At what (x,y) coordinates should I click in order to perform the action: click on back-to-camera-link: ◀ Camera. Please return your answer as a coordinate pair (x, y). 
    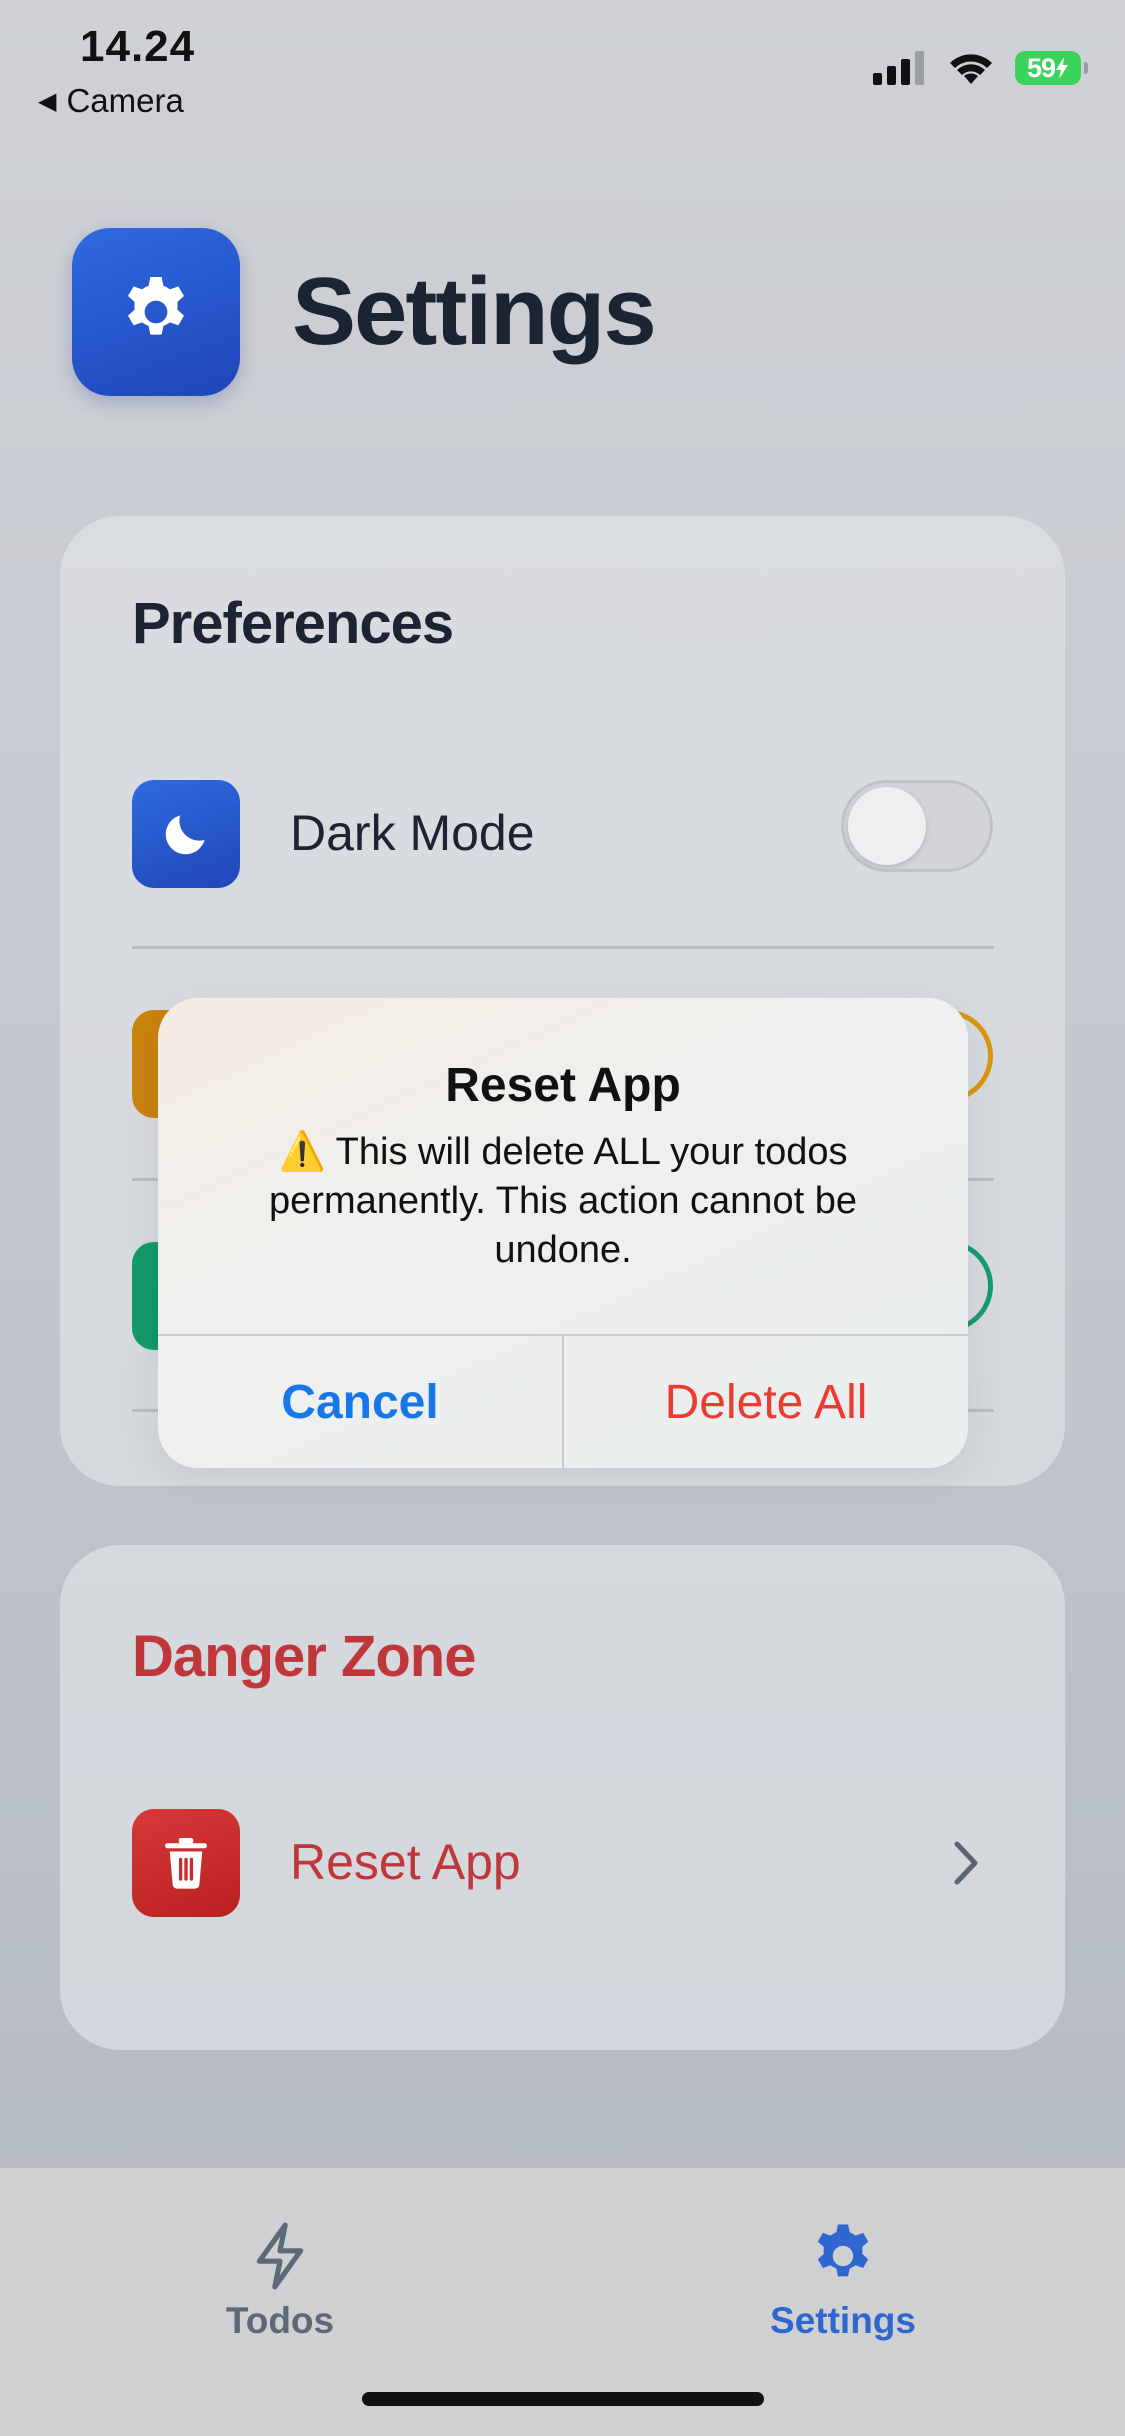
    Looking at the image, I should click on (111, 101).